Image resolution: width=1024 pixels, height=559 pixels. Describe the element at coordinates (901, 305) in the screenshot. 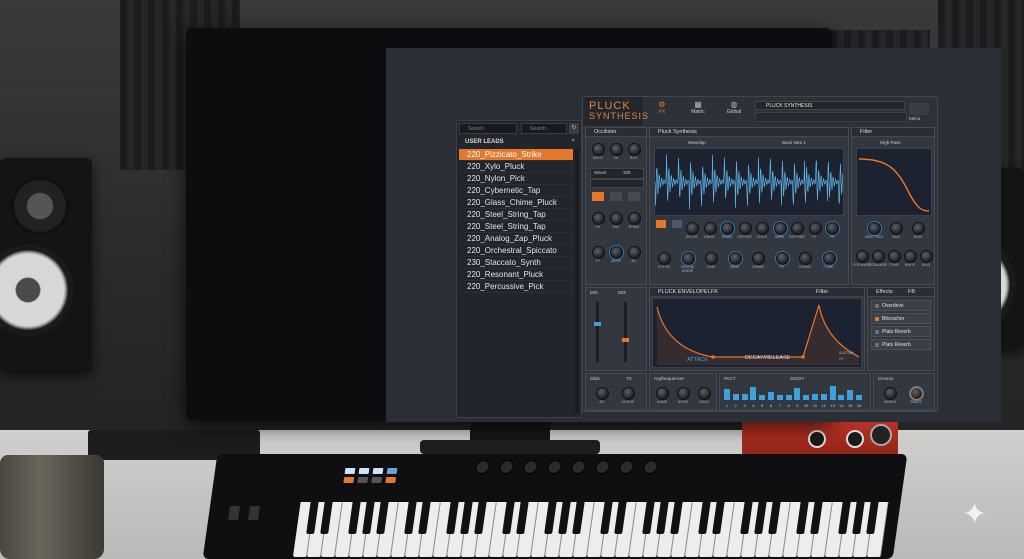

I see `effect-slot: Overdrive` at that location.